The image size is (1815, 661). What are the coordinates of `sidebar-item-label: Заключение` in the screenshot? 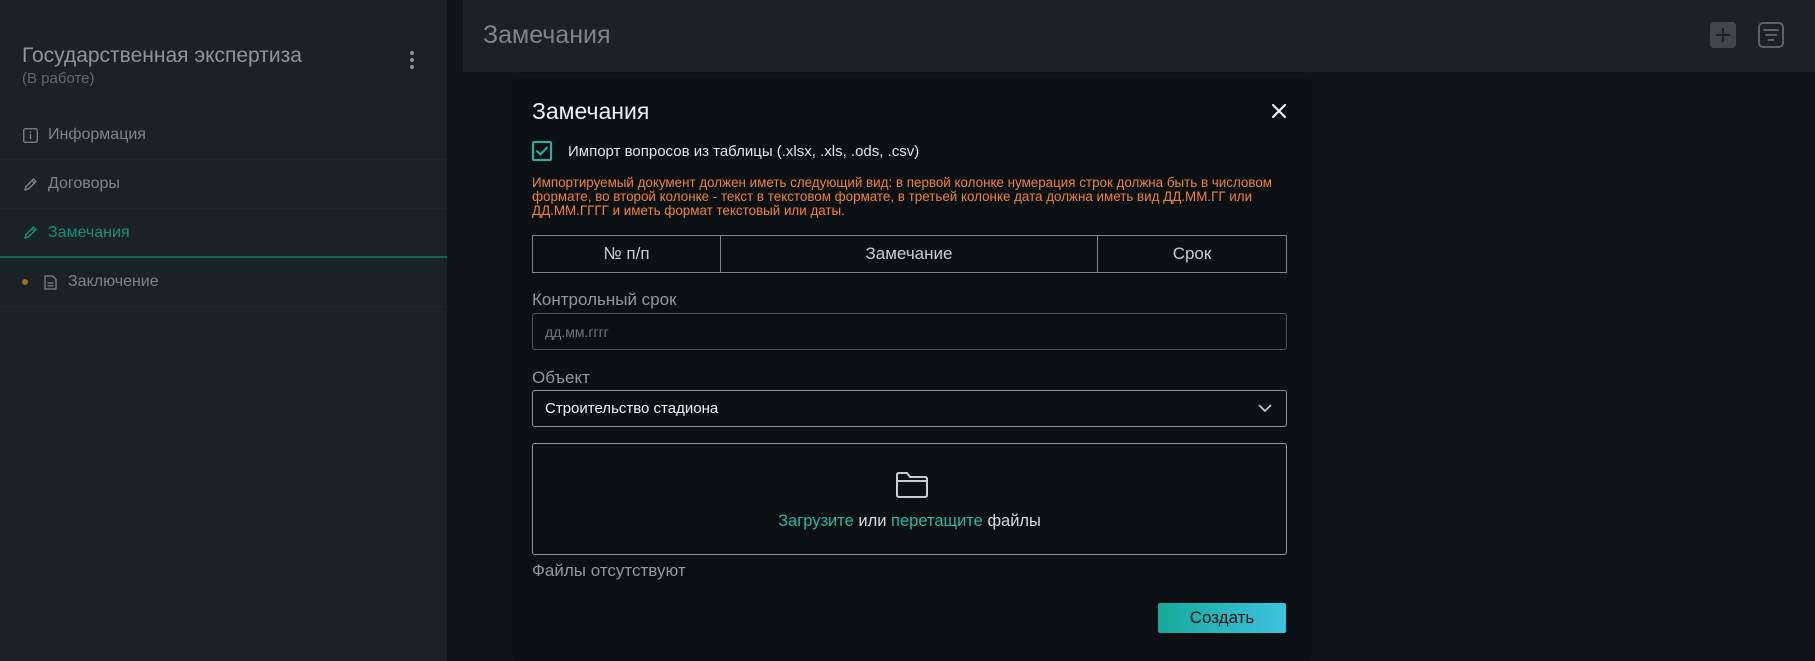 It's located at (113, 281).